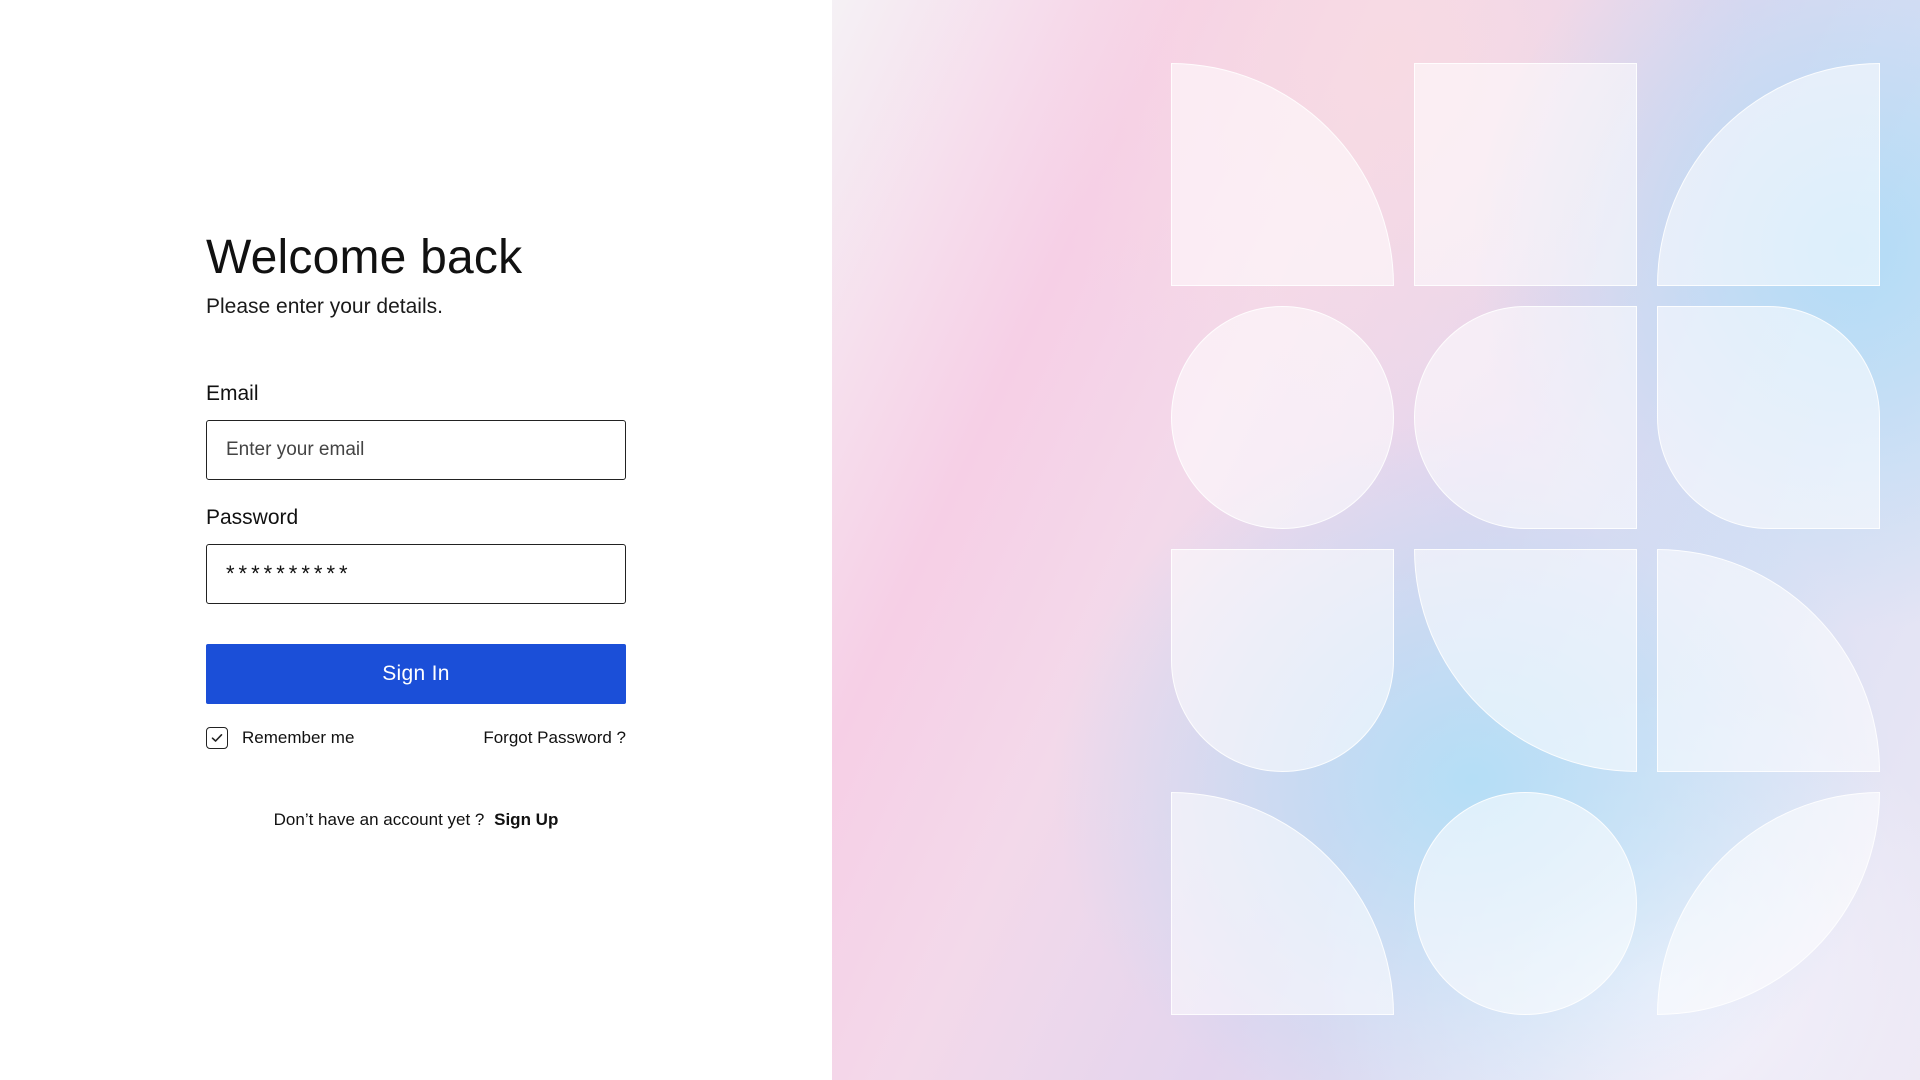 The width and height of the screenshot is (1920, 1080). I want to click on checkbox-checked-icon, so click(217, 737).